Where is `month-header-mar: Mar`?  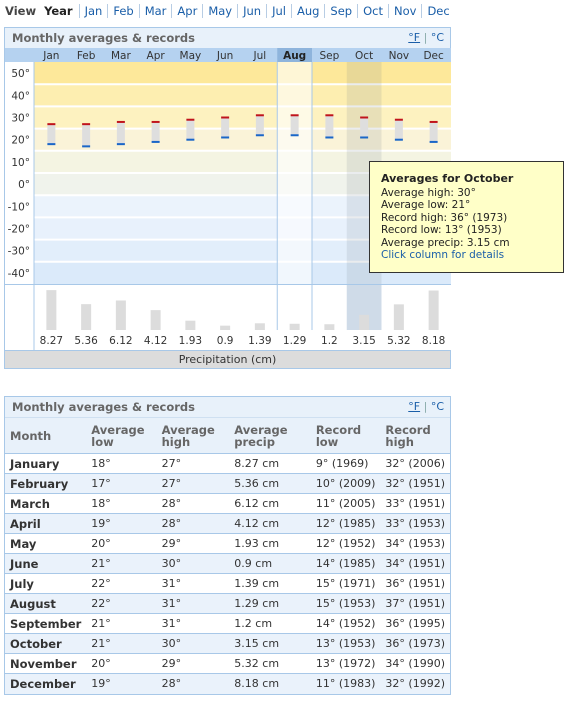 month-header-mar: Mar is located at coordinates (121, 56).